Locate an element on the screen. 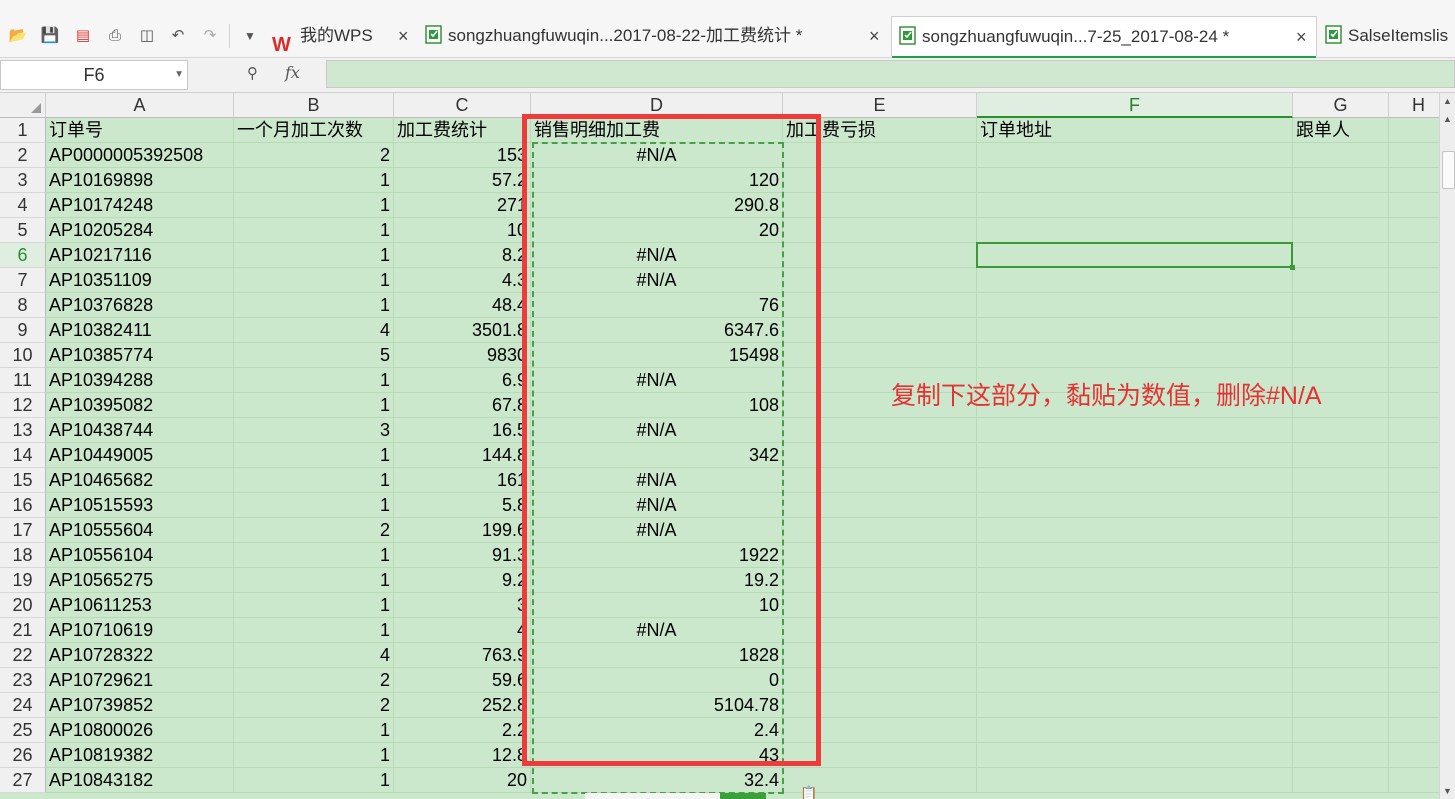 This screenshot has width=1455, height=799. cell-e4 is located at coordinates (880, 205).